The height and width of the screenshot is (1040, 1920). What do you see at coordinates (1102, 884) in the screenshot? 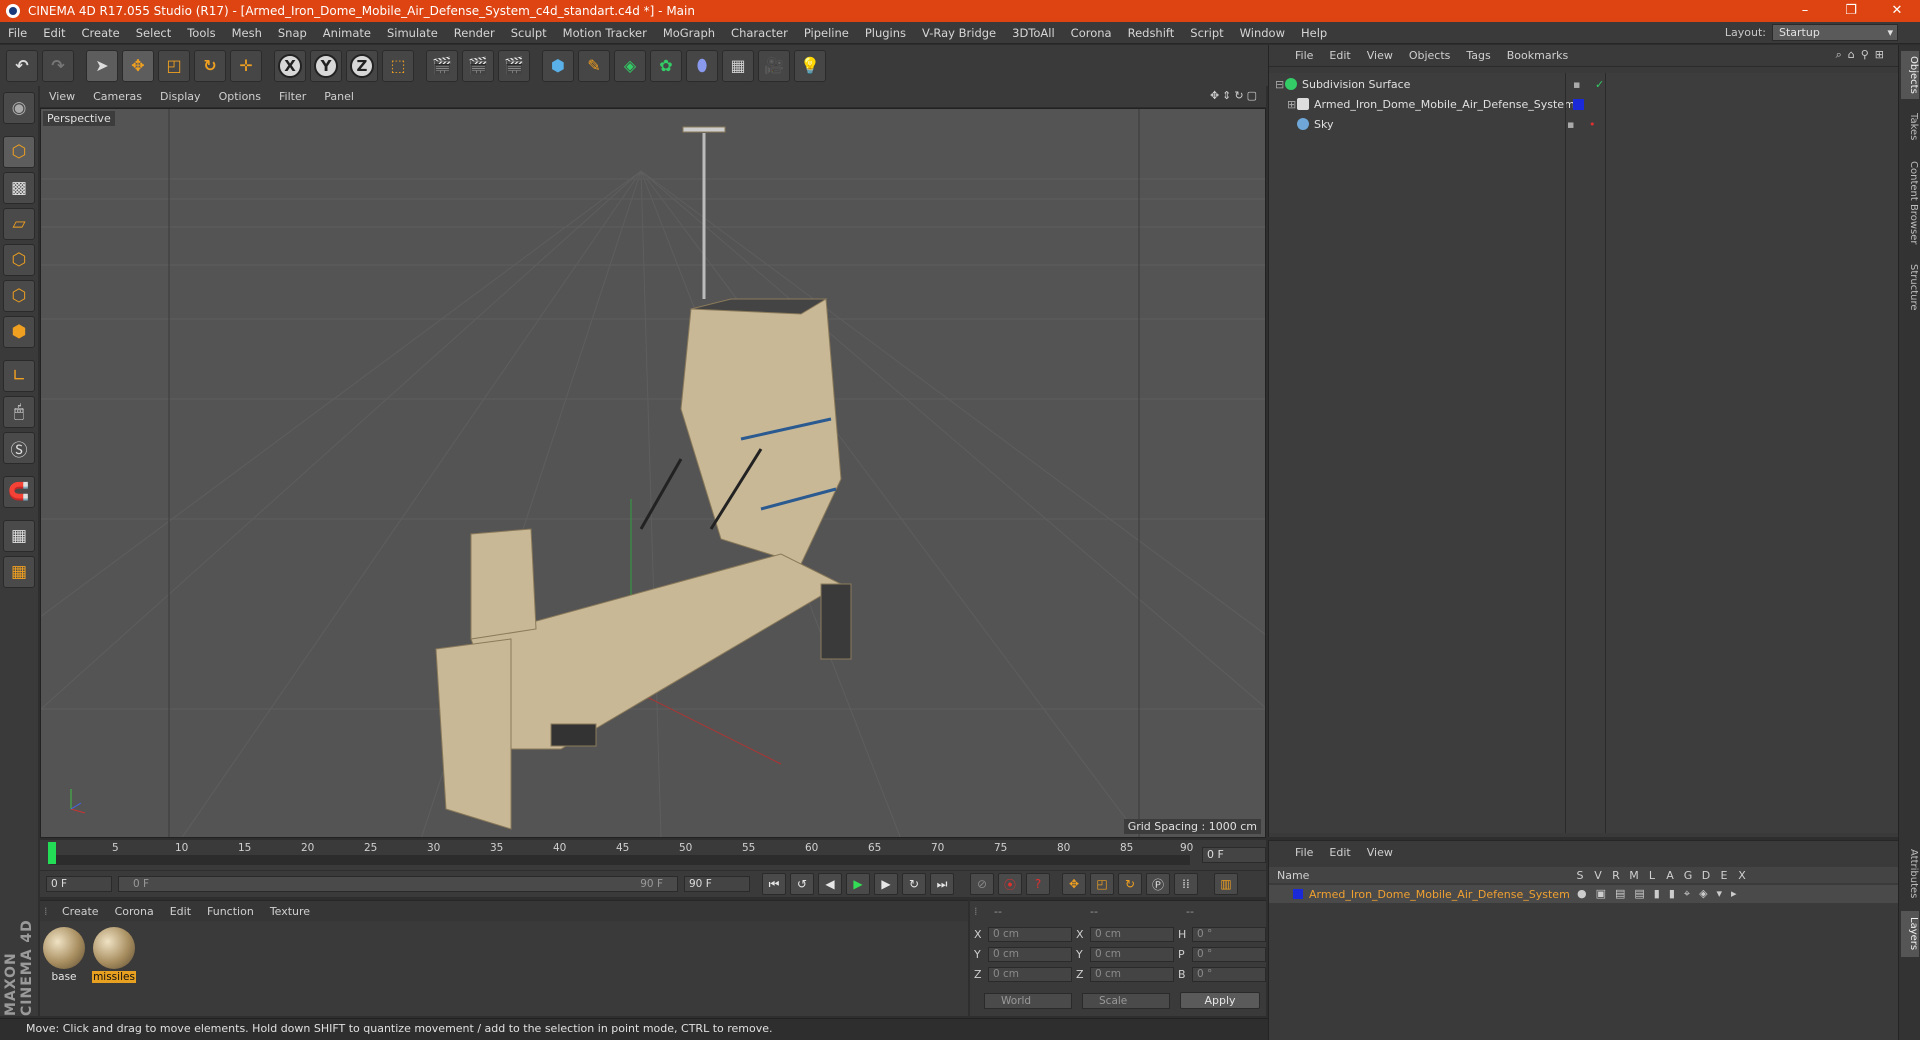
I see `key-scale-icon: ◰` at bounding box center [1102, 884].